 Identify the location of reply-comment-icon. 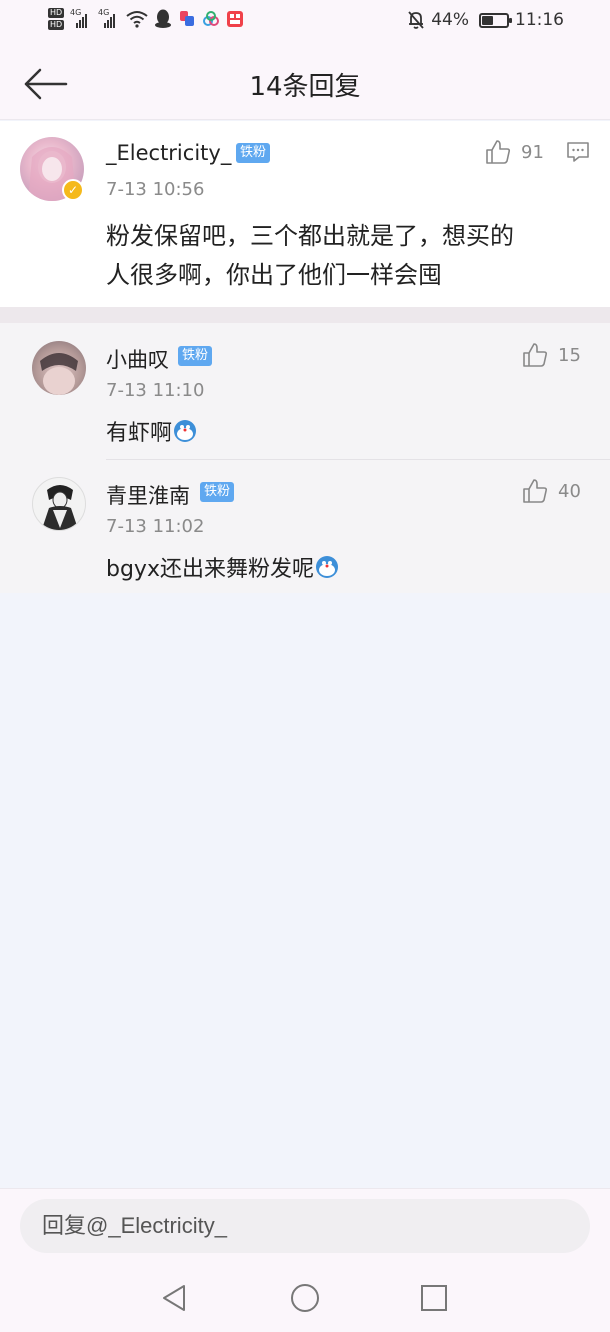
(578, 152).